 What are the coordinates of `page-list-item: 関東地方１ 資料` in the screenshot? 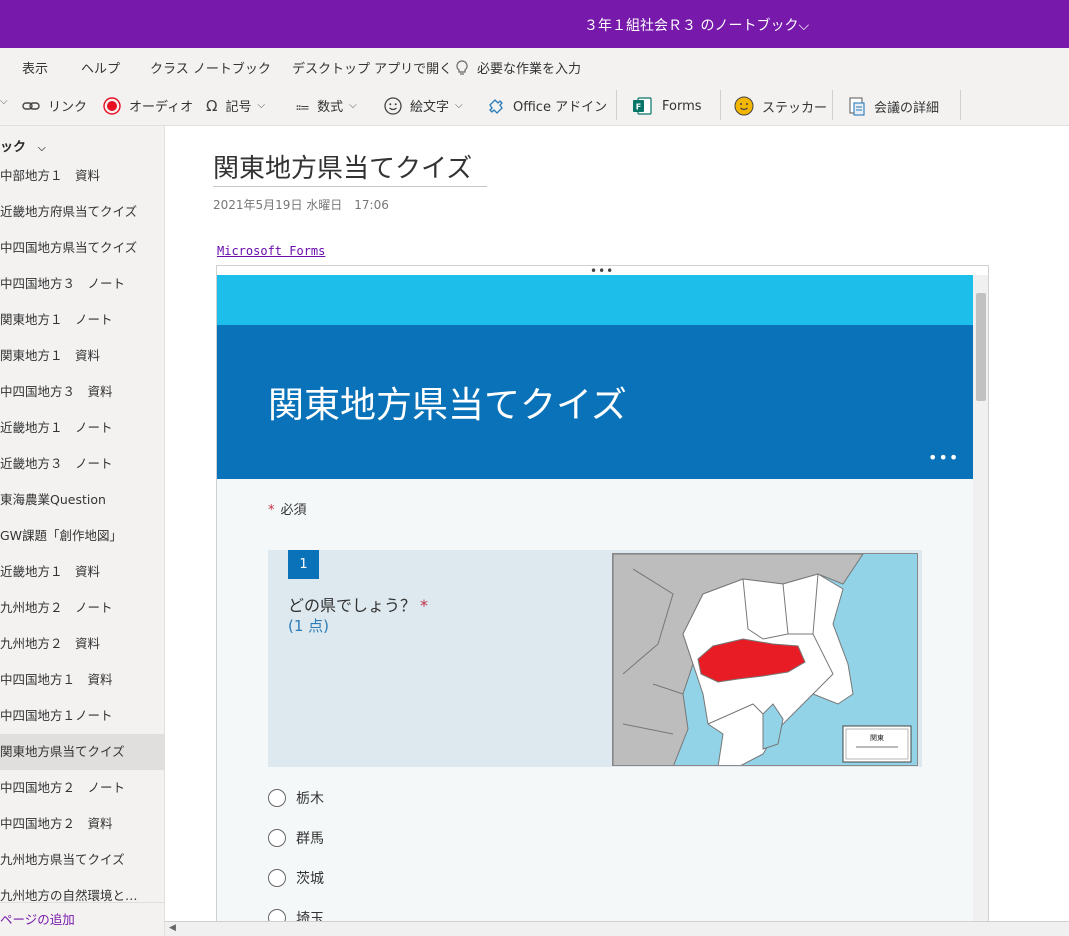 It's located at (82, 356).